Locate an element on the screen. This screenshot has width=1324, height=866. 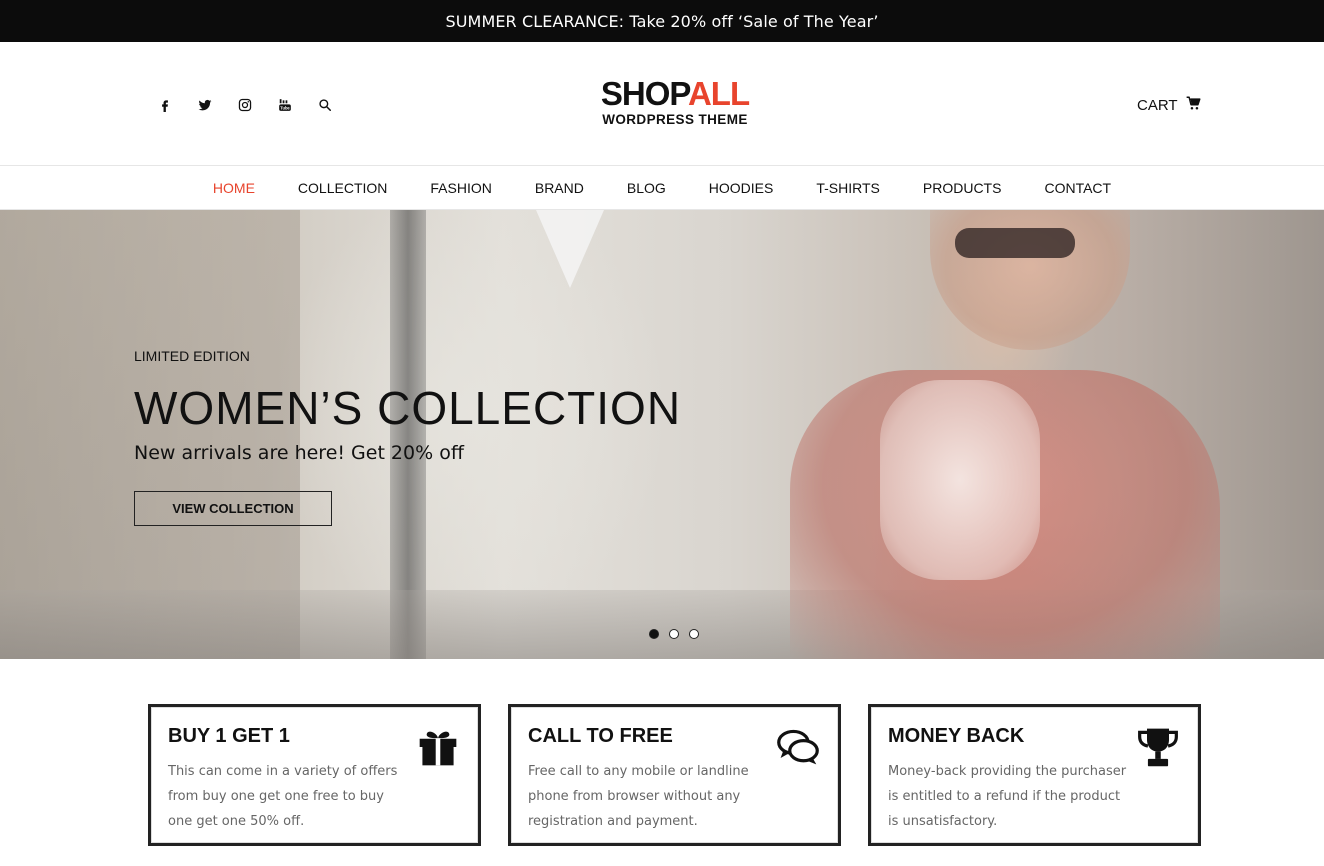
site-header: Tube SHOPALL WORDPRESS THEME CART is located at coordinates (662, 103).